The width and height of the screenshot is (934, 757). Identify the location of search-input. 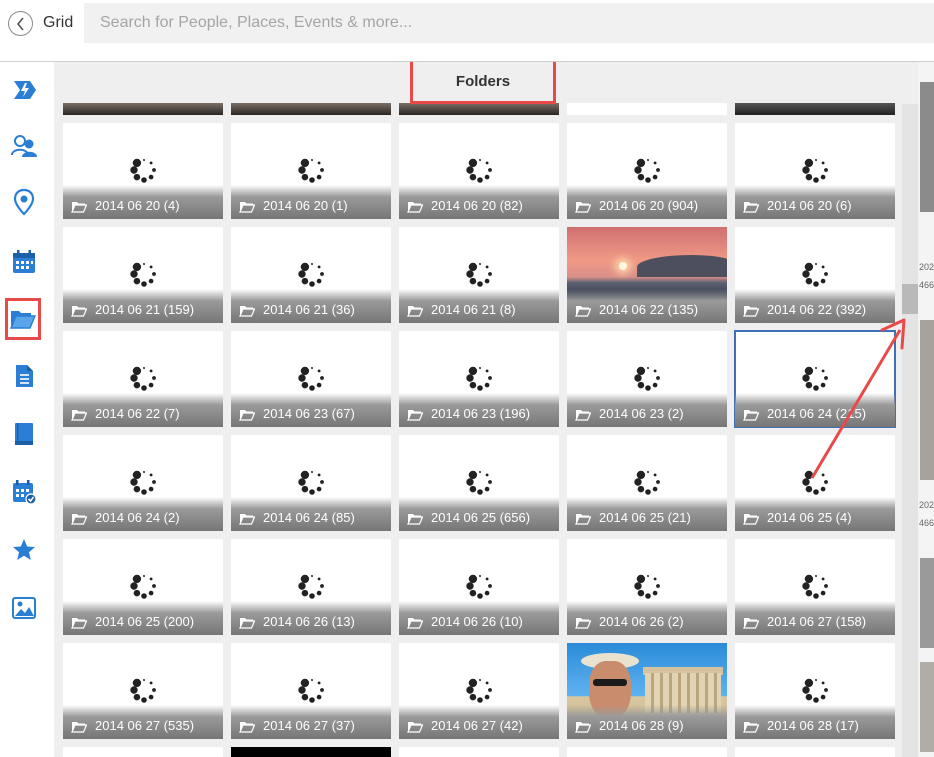
(509, 23).